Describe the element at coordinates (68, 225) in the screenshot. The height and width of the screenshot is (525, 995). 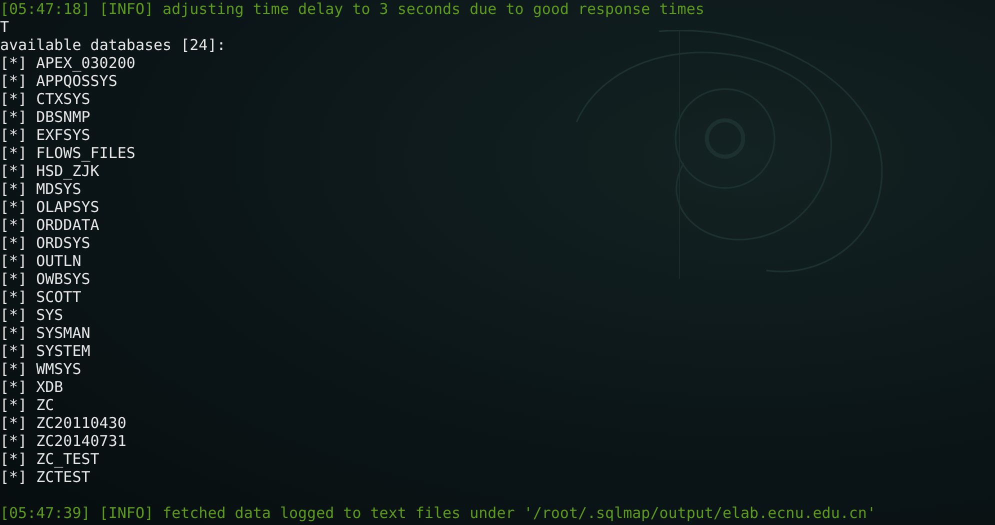
I see `database-name: ORDDATA` at that location.